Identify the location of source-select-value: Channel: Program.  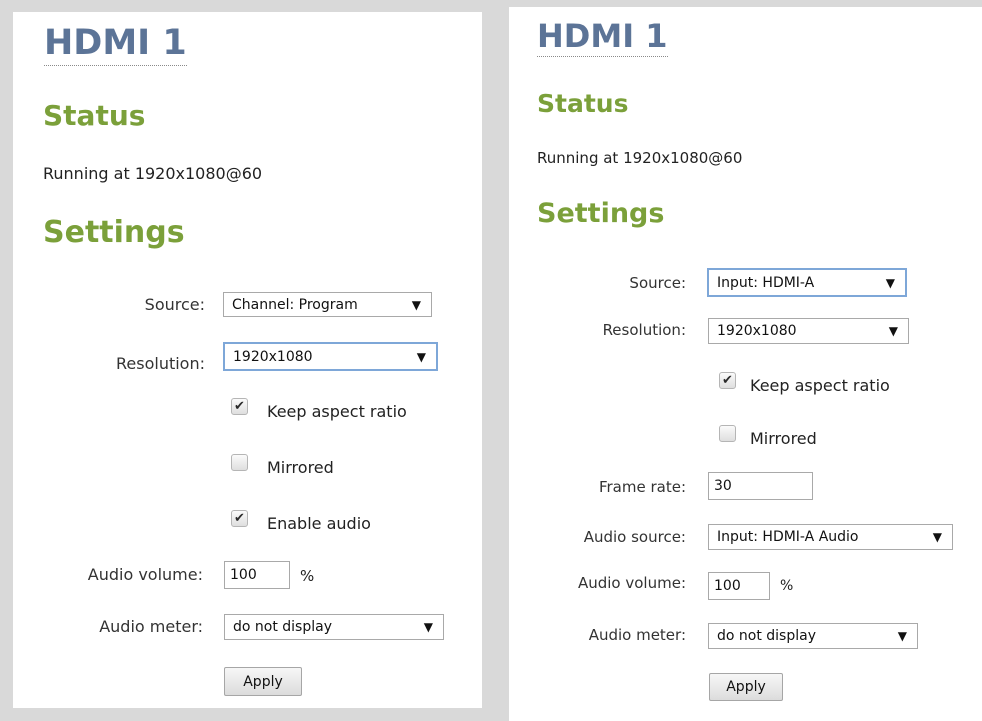
(295, 304).